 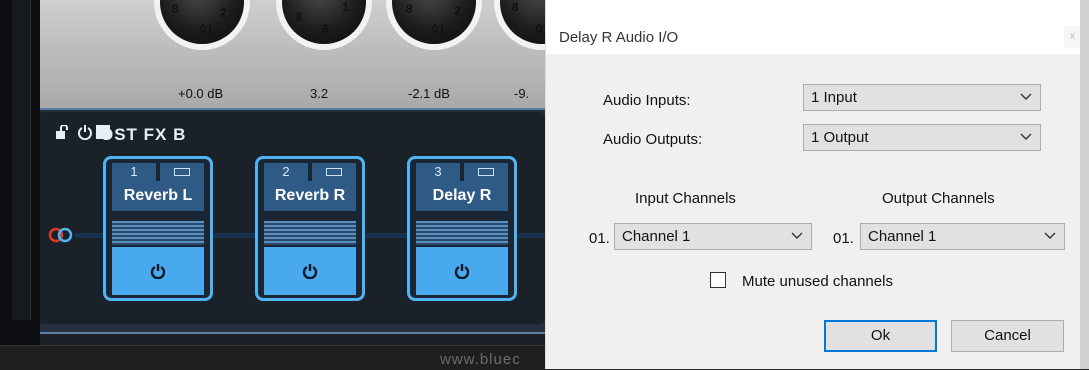 What do you see at coordinates (134, 172) in the screenshot?
I see `pedal-number: 1` at bounding box center [134, 172].